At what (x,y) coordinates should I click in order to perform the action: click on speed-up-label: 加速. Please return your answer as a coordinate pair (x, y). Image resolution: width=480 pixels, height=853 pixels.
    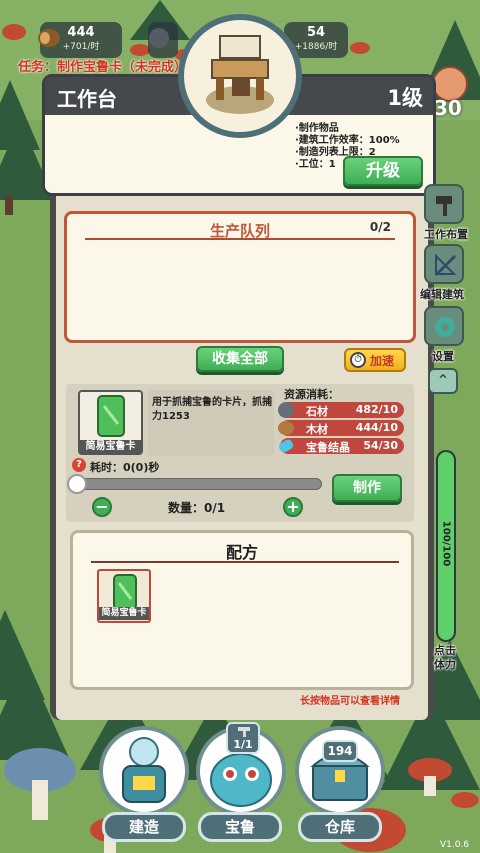
    Looking at the image, I should click on (382, 361).